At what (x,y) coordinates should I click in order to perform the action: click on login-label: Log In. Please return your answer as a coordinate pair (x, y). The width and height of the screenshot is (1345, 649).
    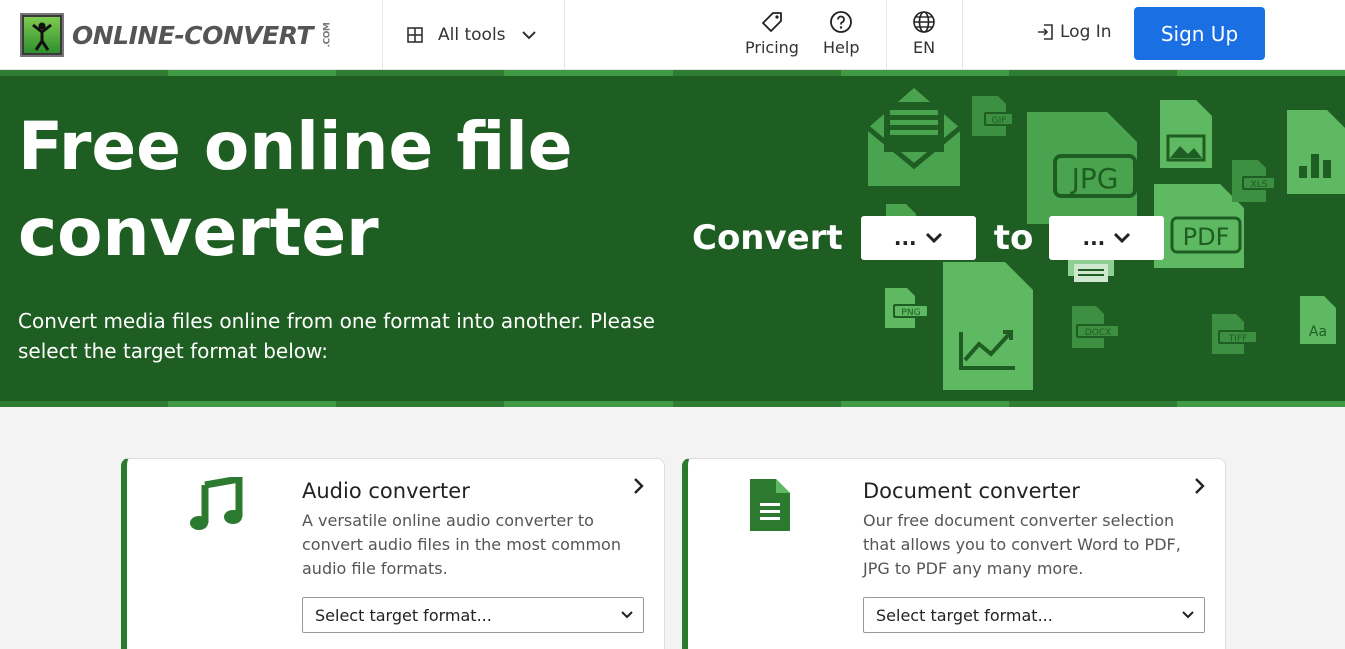
    Looking at the image, I should click on (1086, 32).